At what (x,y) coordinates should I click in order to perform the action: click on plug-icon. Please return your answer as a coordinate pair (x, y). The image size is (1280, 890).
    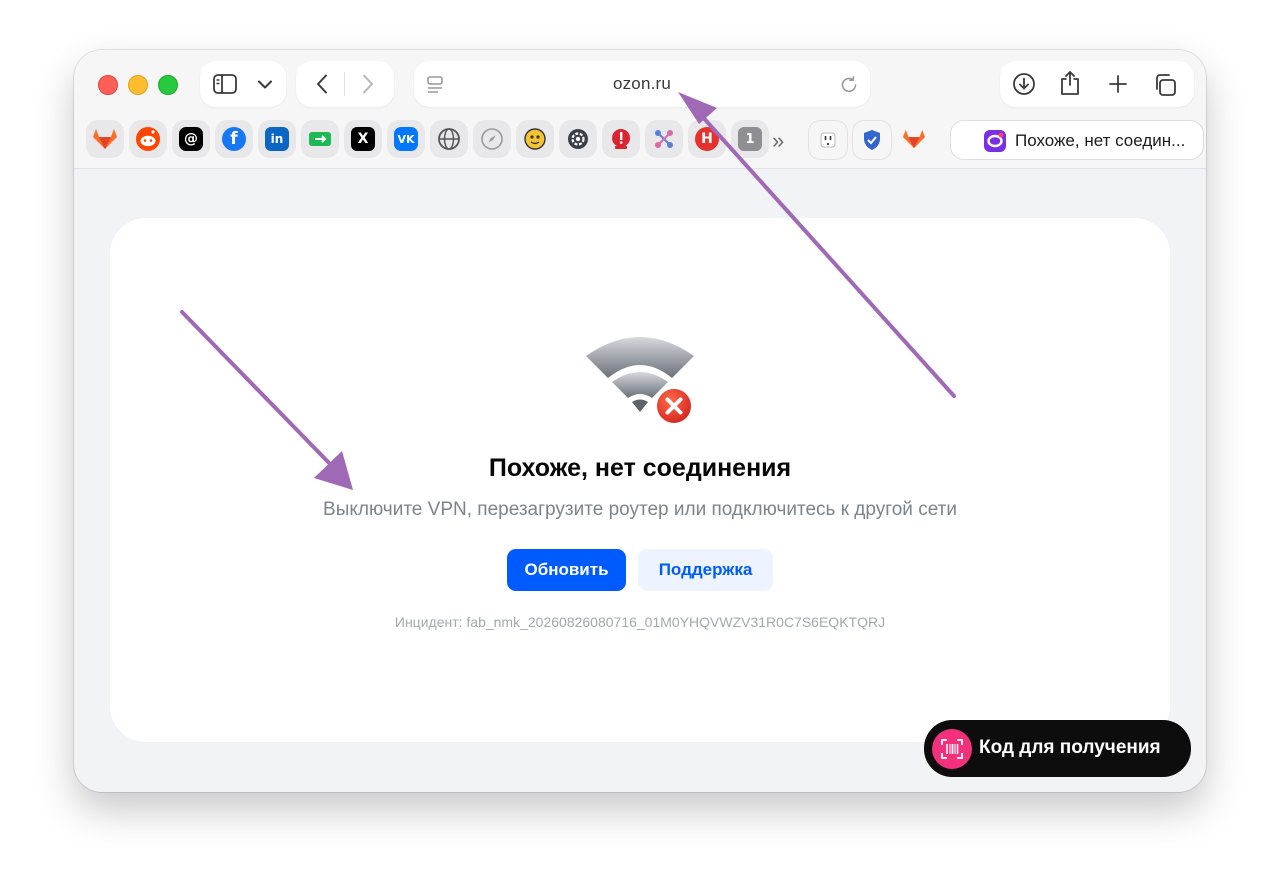
    Looking at the image, I should click on (828, 140).